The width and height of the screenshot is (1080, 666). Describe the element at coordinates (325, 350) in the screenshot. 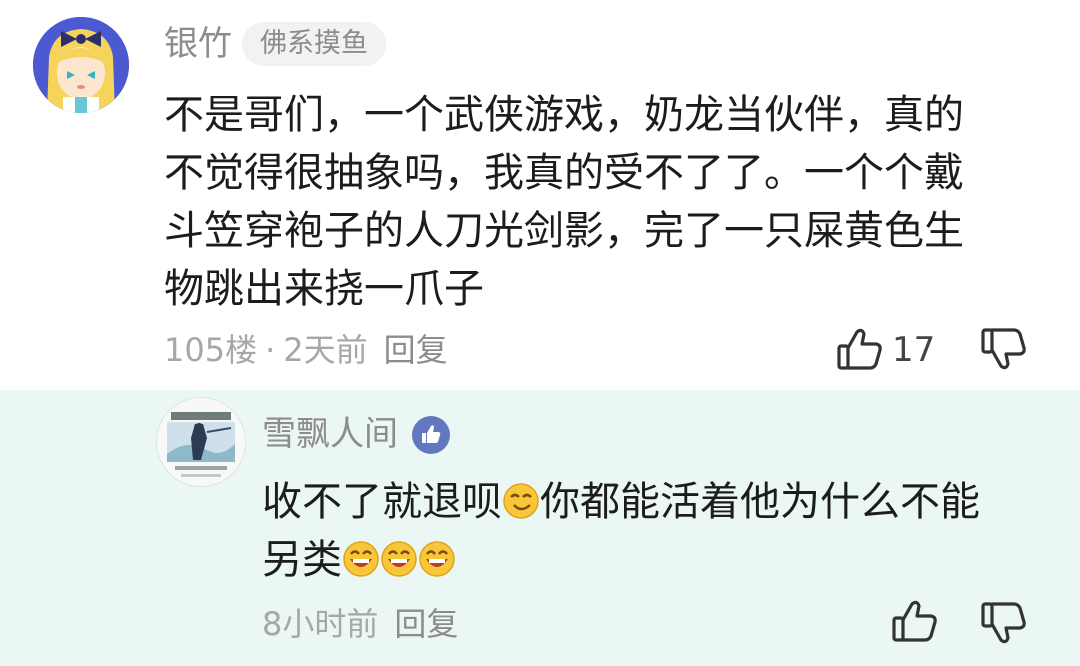

I see `timestamp: 2天前` at that location.